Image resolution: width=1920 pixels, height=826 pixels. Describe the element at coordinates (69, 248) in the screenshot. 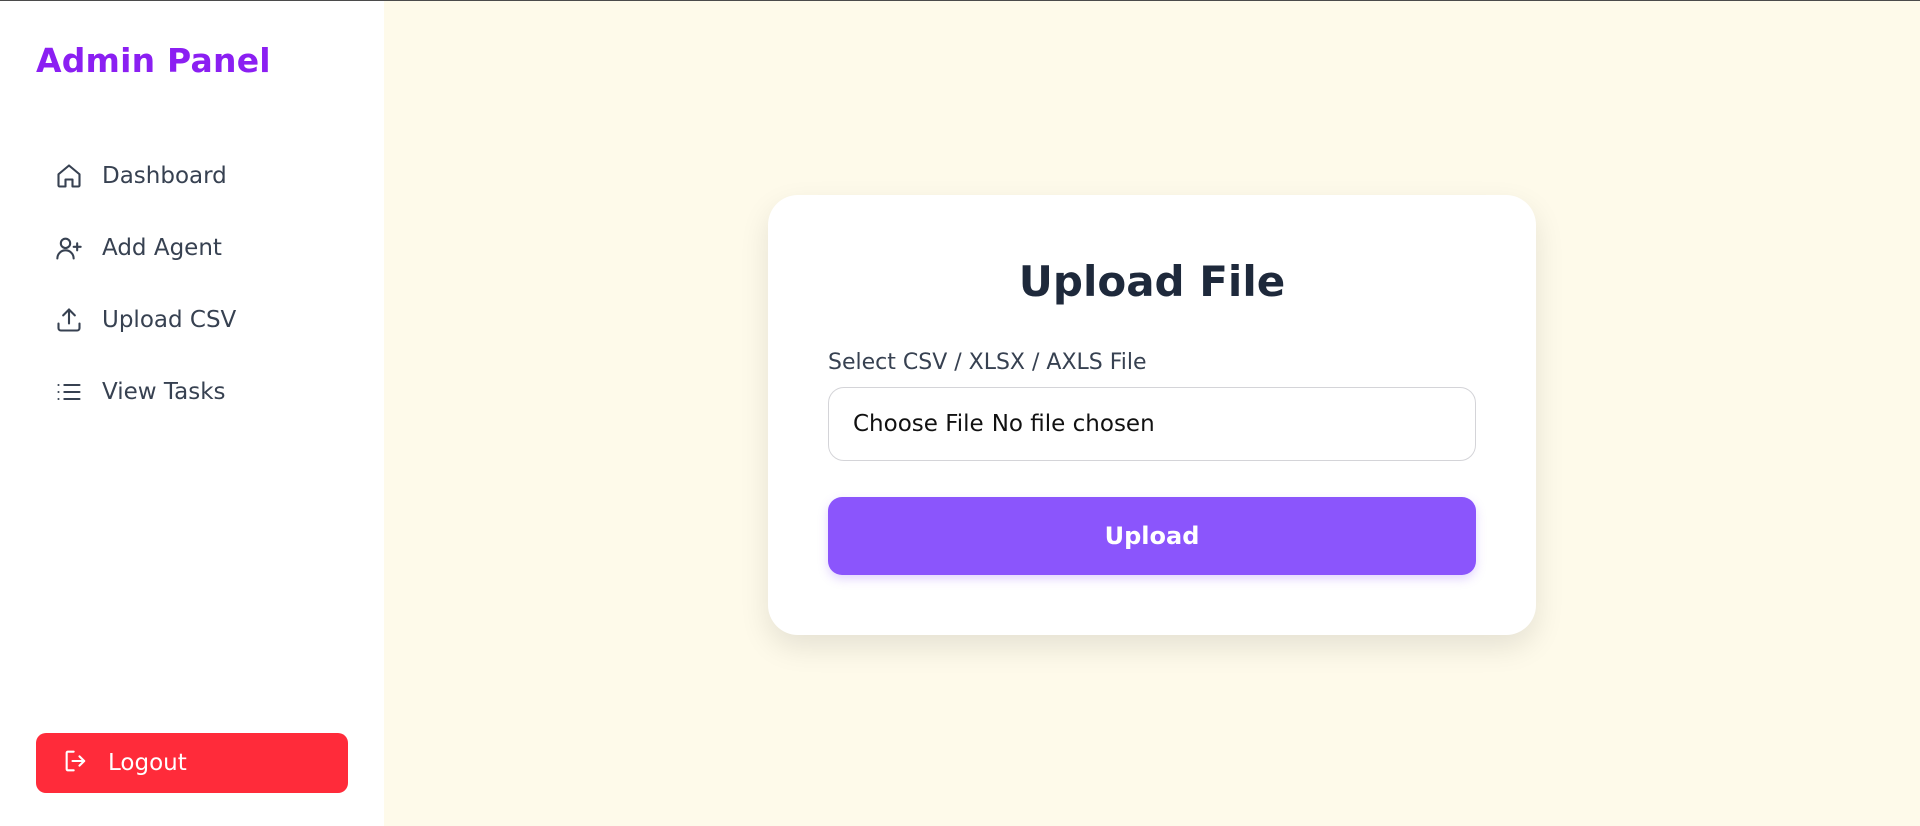

I see `user-plus-icon` at that location.